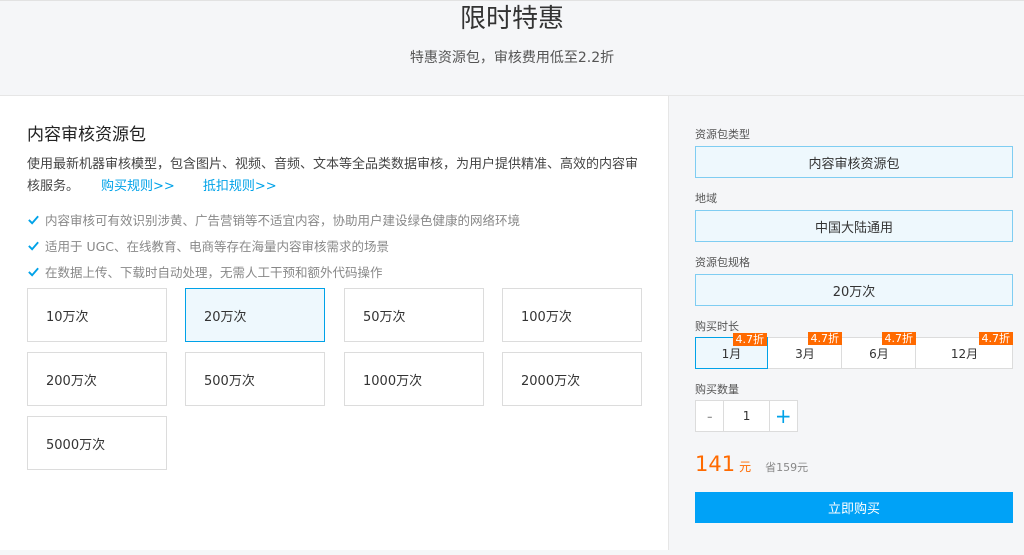 The height and width of the screenshot is (555, 1024). I want to click on price-summary: 141 元 省159元, so click(751, 464).